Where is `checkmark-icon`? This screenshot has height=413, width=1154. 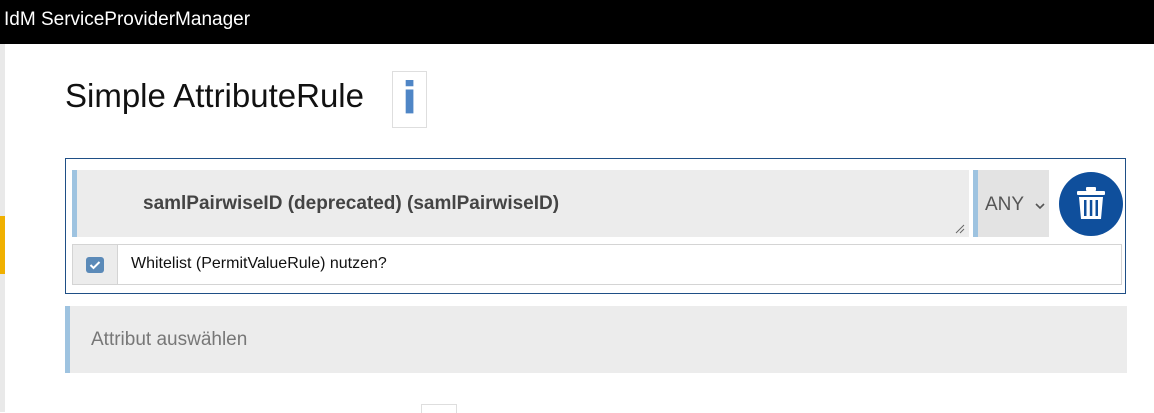
checkmark-icon is located at coordinates (95, 265).